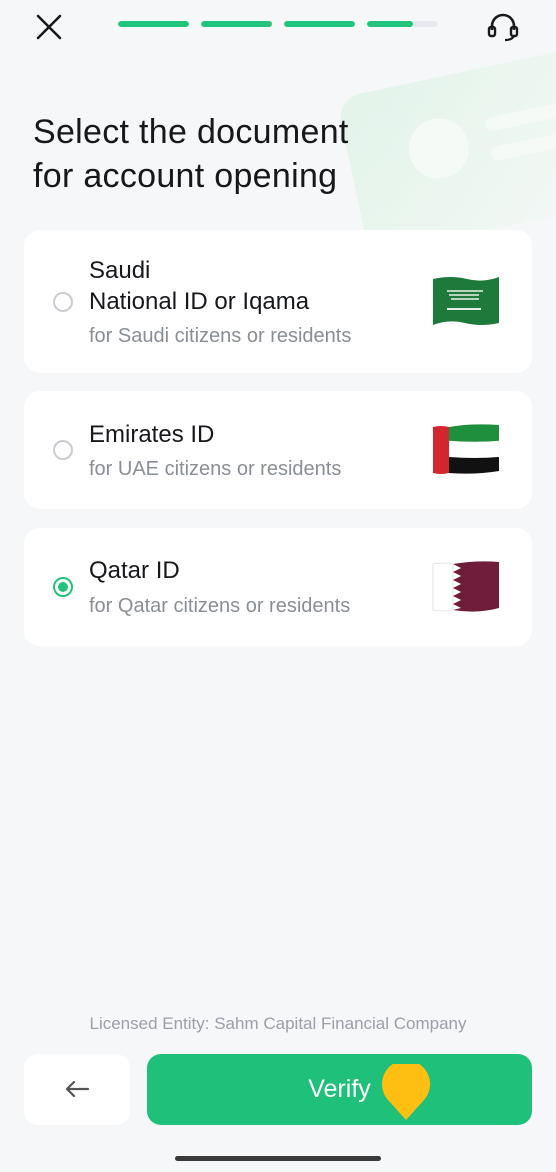 The height and width of the screenshot is (1172, 556). Describe the element at coordinates (134, 570) in the screenshot. I see `option-qatar-name: Qatar ID` at that location.